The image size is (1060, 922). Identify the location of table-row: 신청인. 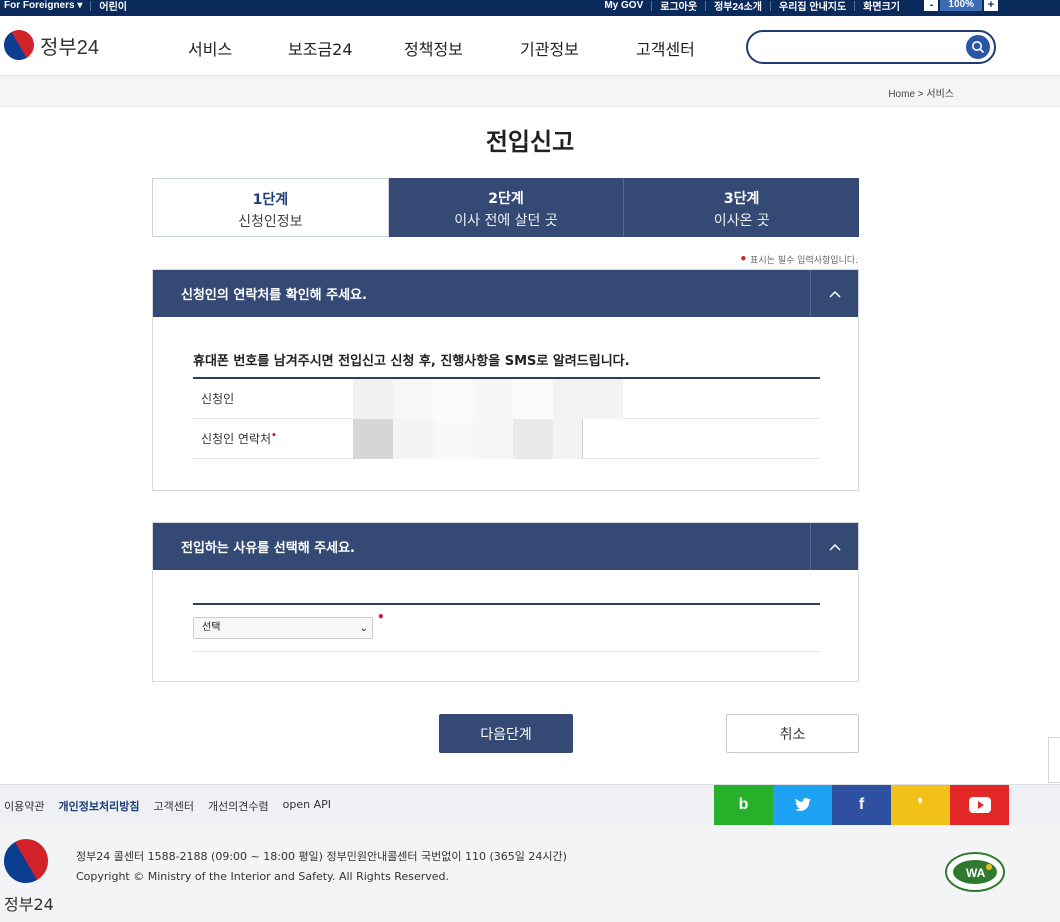
(506, 398).